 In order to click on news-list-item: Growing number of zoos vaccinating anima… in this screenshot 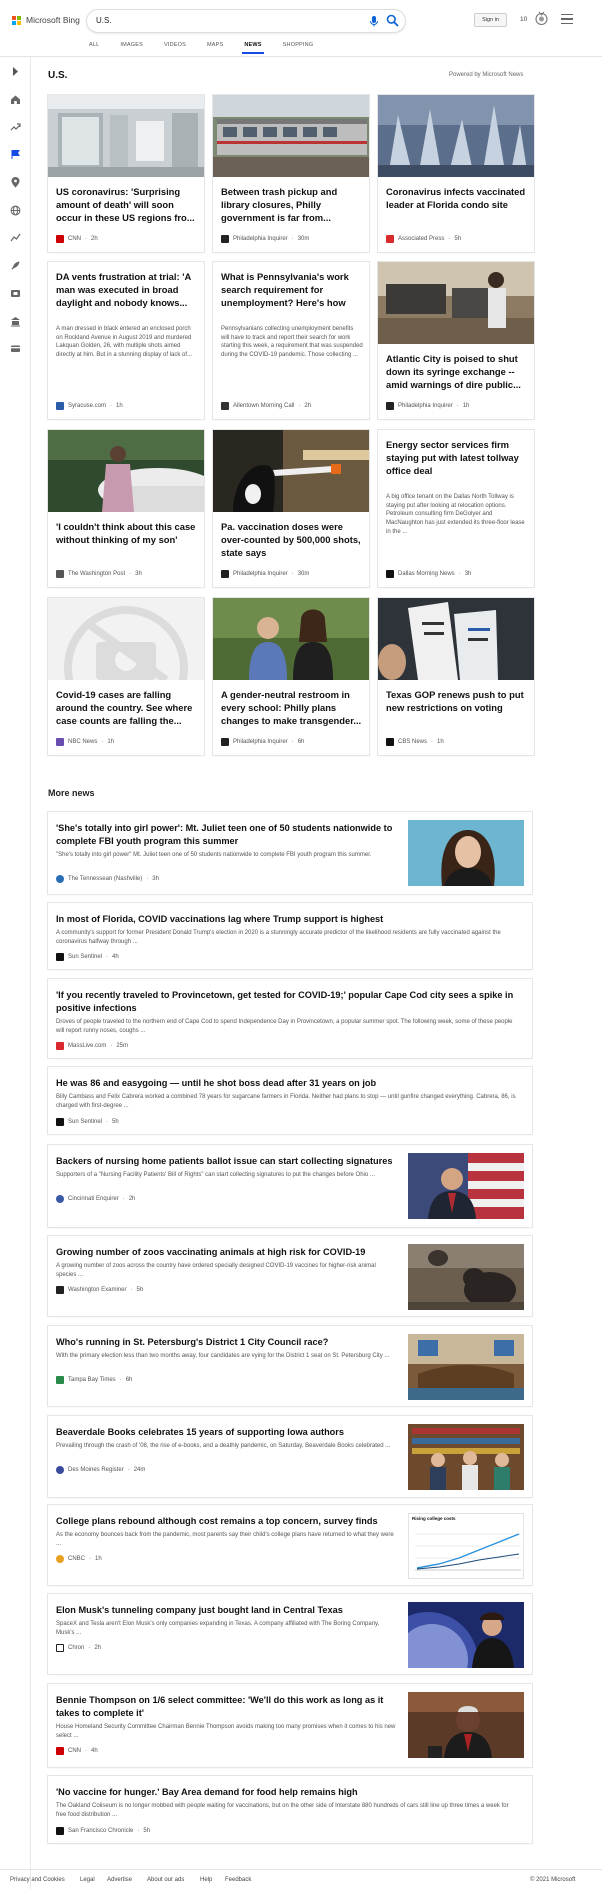, I will do `click(290, 1276)`.